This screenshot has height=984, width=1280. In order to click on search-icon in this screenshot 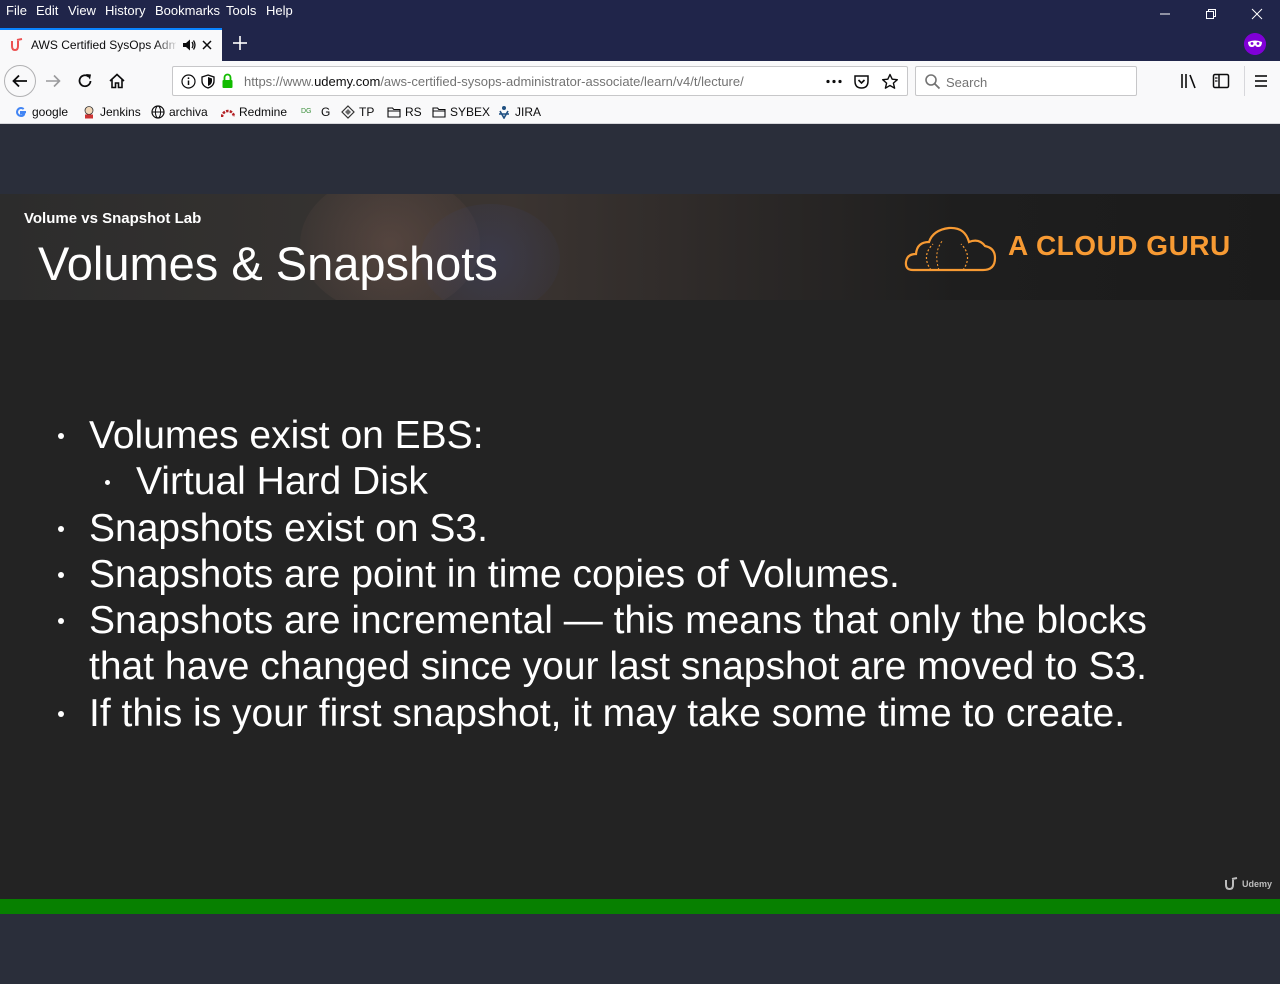, I will do `click(933, 82)`.